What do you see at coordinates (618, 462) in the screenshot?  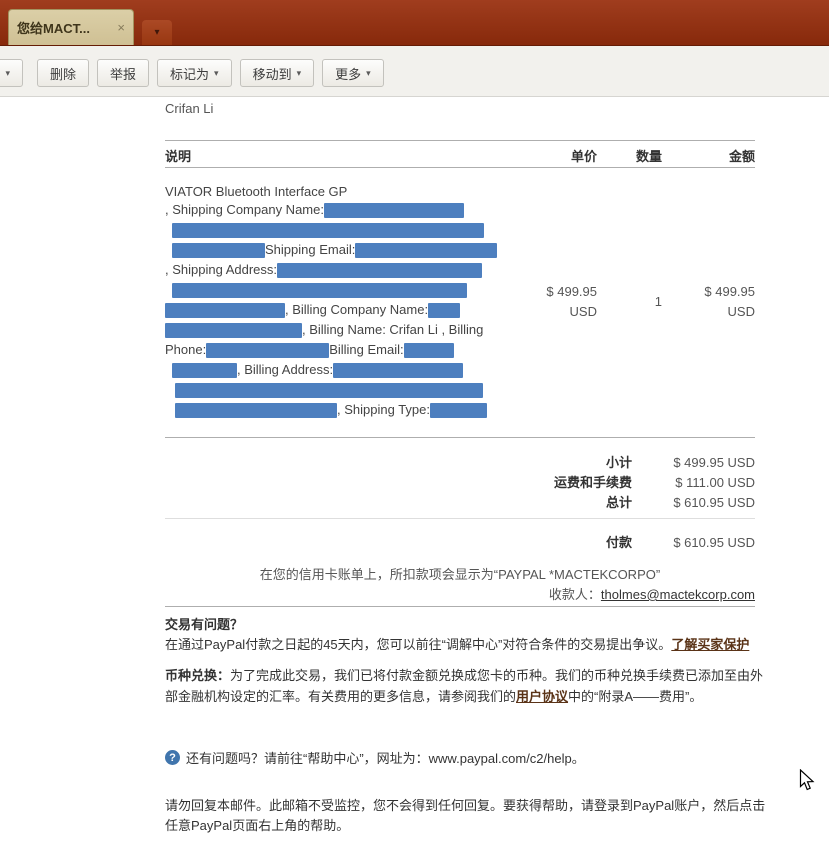 I see `subtotal-label: 小计` at bounding box center [618, 462].